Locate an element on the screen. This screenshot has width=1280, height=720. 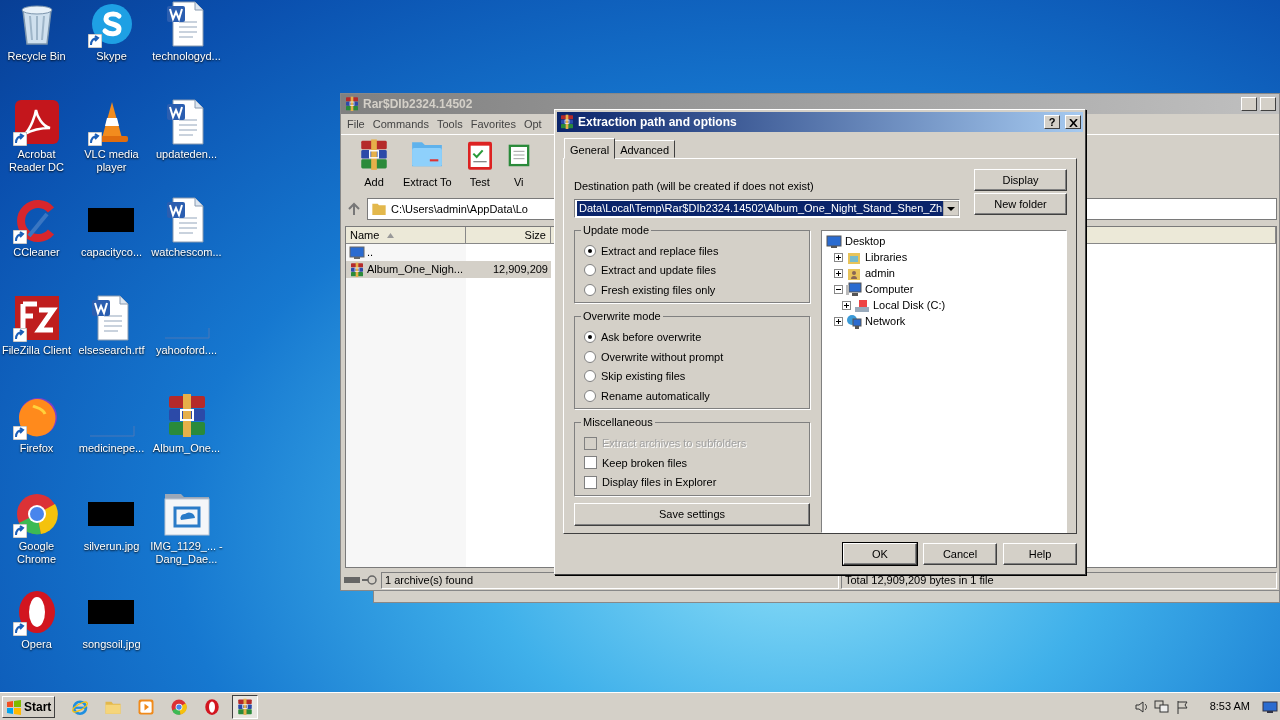
icon-label: Acrobat Reader DC is located at coordinates (37, 161).